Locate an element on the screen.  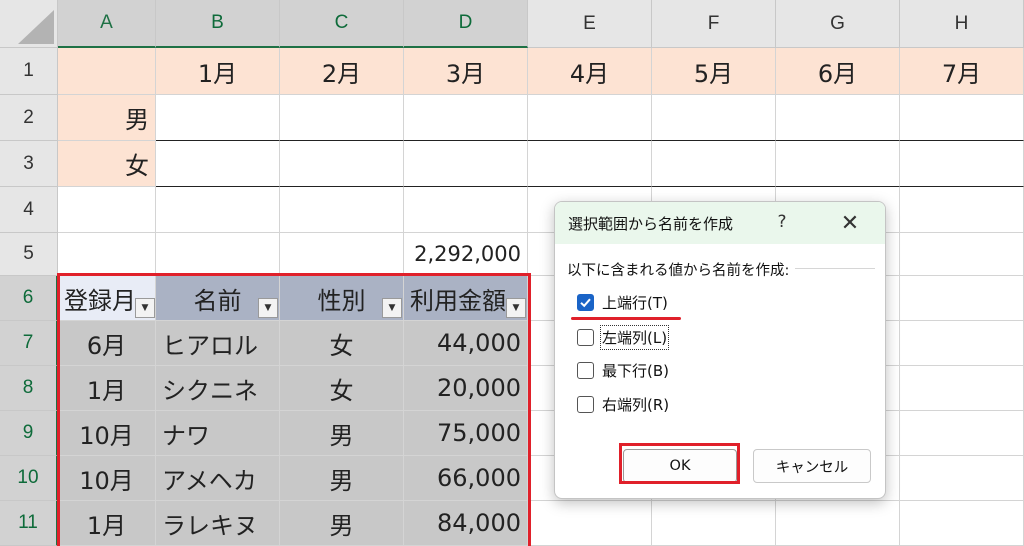
row-header-11: 11 is located at coordinates (29, 523).